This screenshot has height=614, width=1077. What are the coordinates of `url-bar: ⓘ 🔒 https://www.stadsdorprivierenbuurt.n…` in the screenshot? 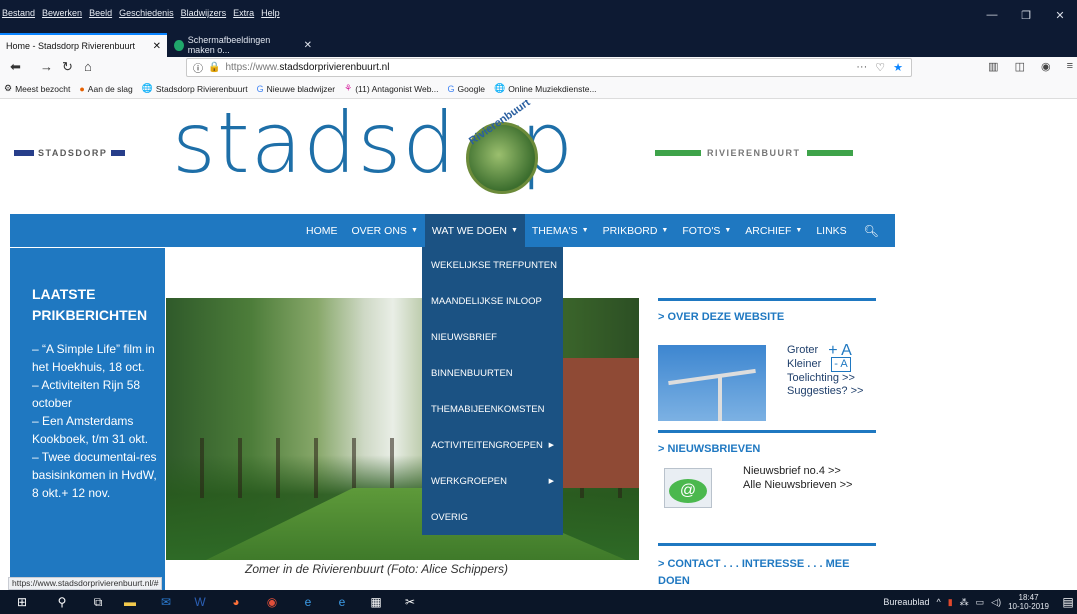 It's located at (549, 67).